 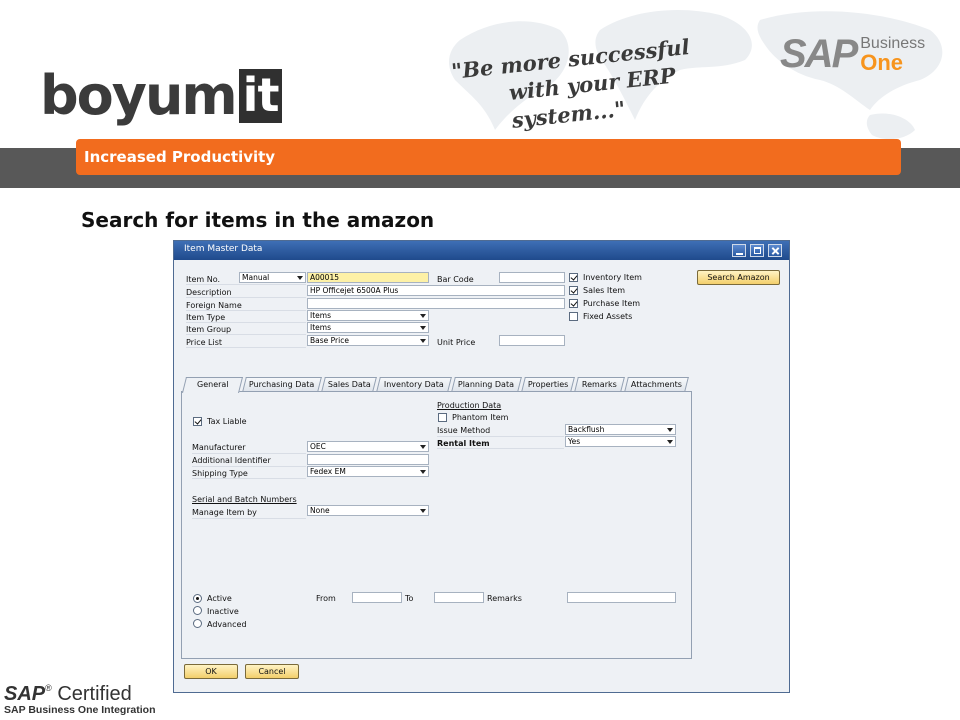 What do you see at coordinates (139, 95) in the screenshot?
I see `logo-word: boyum` at bounding box center [139, 95].